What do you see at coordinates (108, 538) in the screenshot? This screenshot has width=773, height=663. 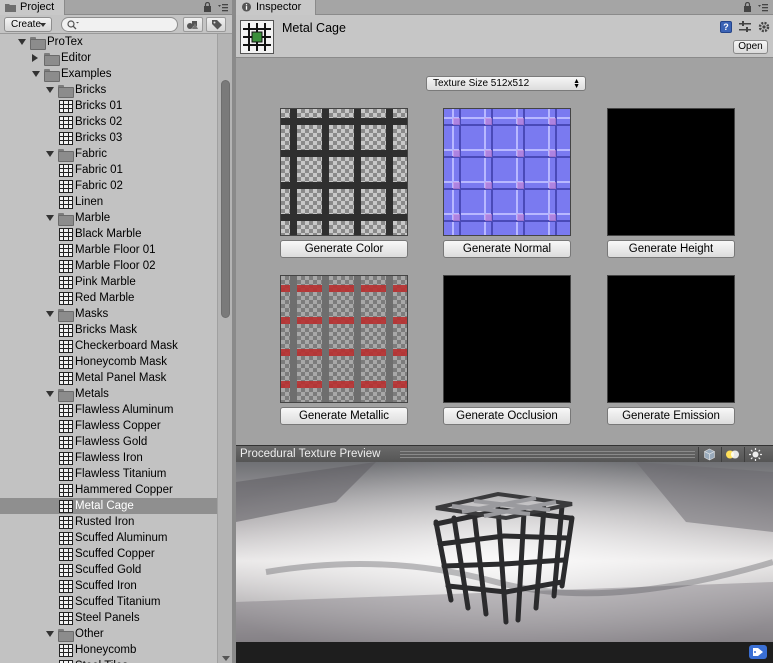 I see `tree-item-scuffed-aluminum: Scuffed Aluminum` at bounding box center [108, 538].